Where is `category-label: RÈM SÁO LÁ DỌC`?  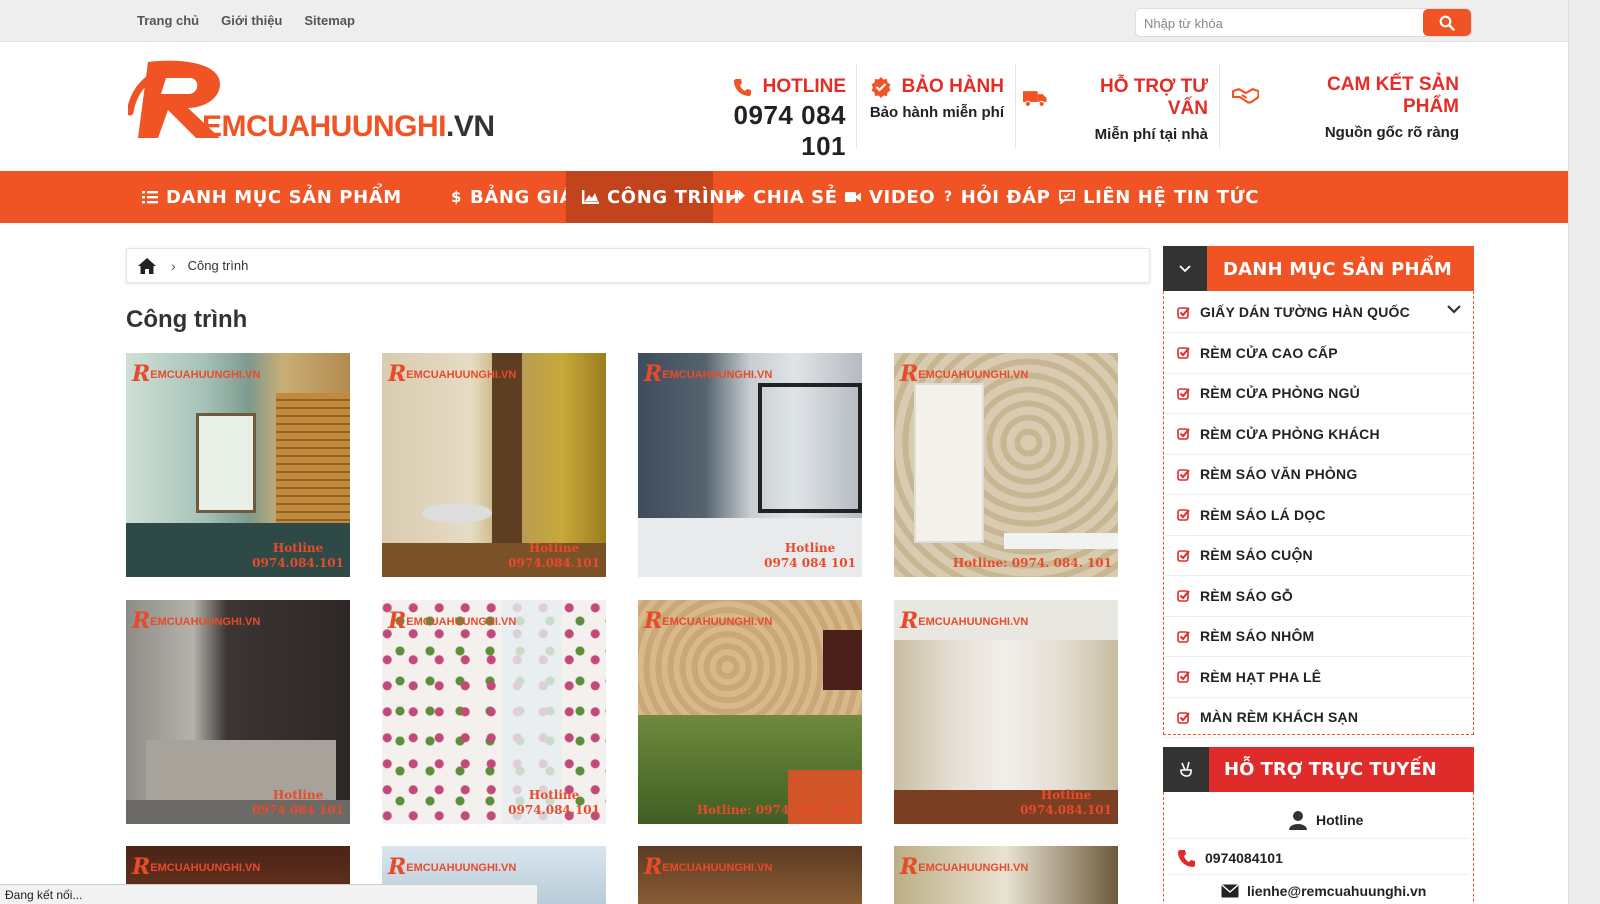 category-label: RÈM SÁO LÁ DỌC is located at coordinates (1263, 514).